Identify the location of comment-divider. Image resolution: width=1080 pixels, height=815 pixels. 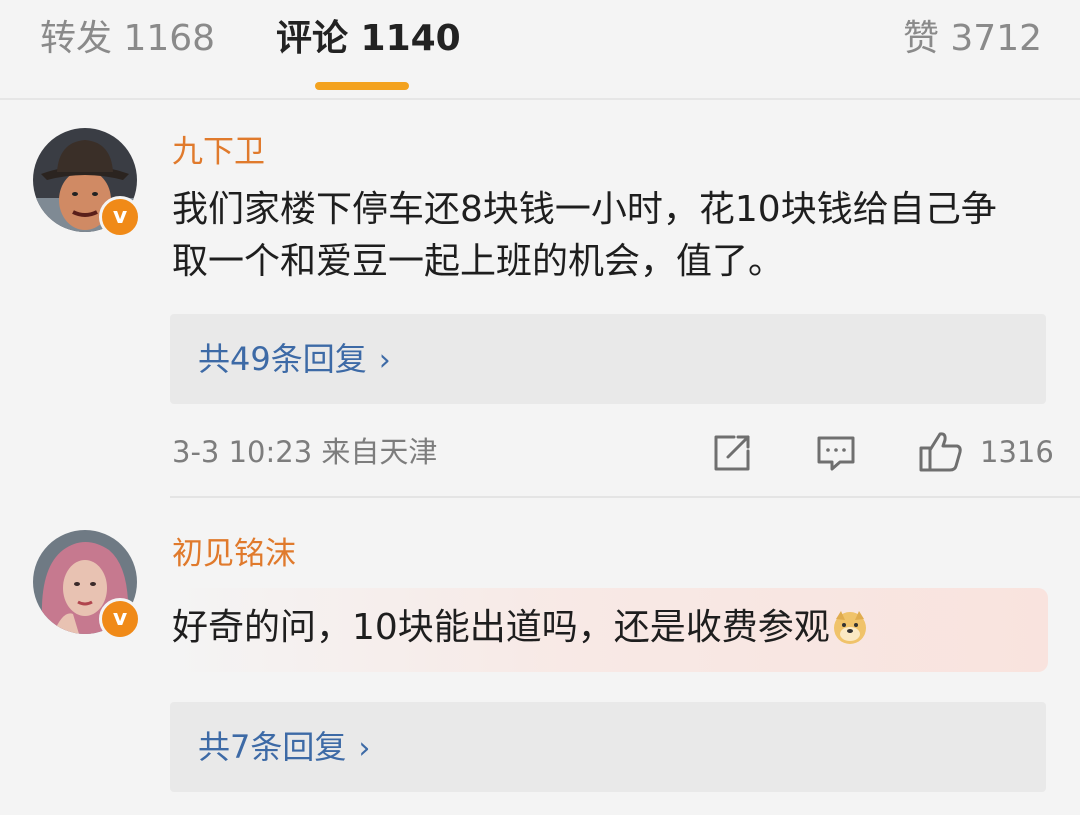
(625, 497).